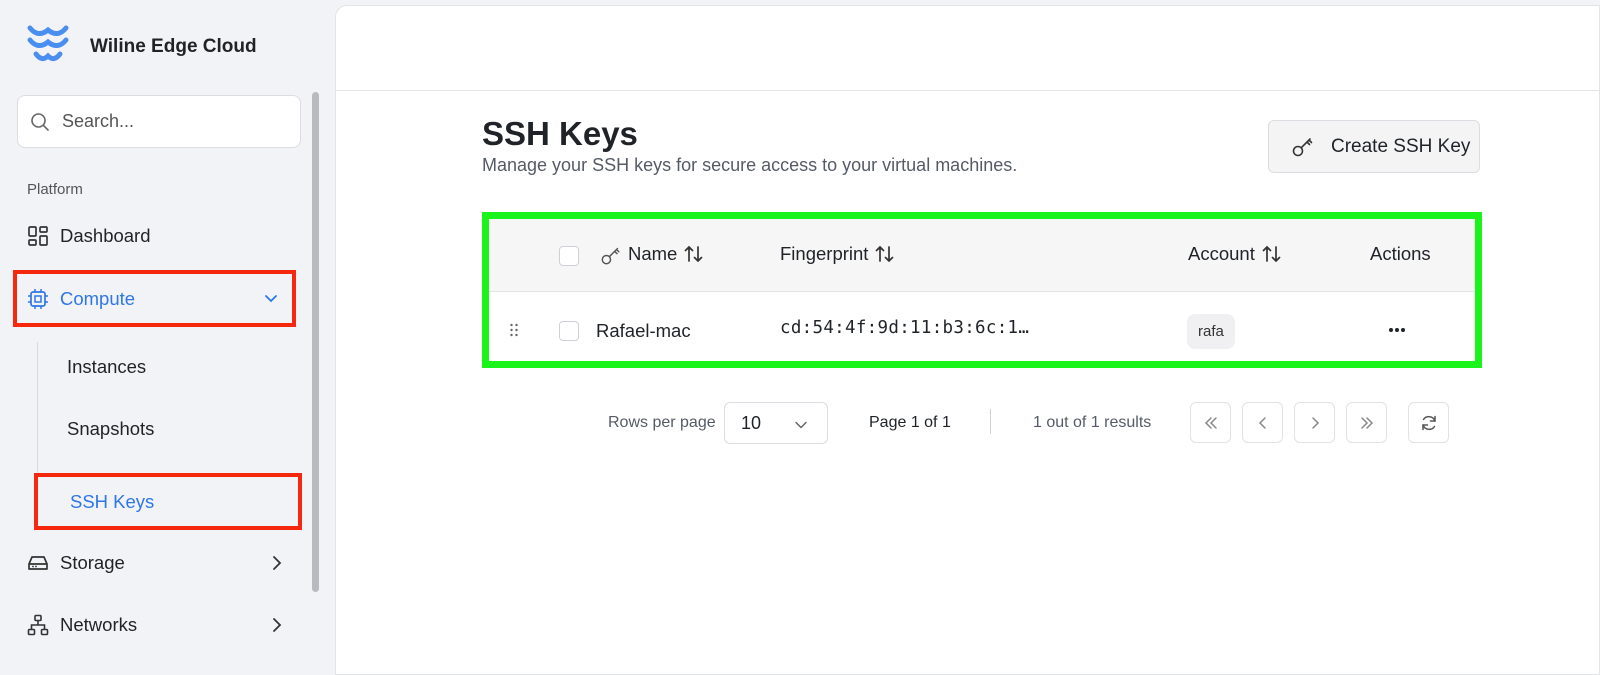  What do you see at coordinates (662, 422) in the screenshot?
I see `rows-per-page-label: Rows per page` at bounding box center [662, 422].